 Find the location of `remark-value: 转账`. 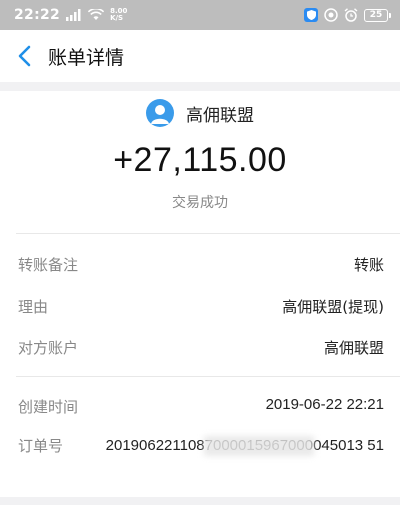

remark-value: 转账 is located at coordinates (368, 265).